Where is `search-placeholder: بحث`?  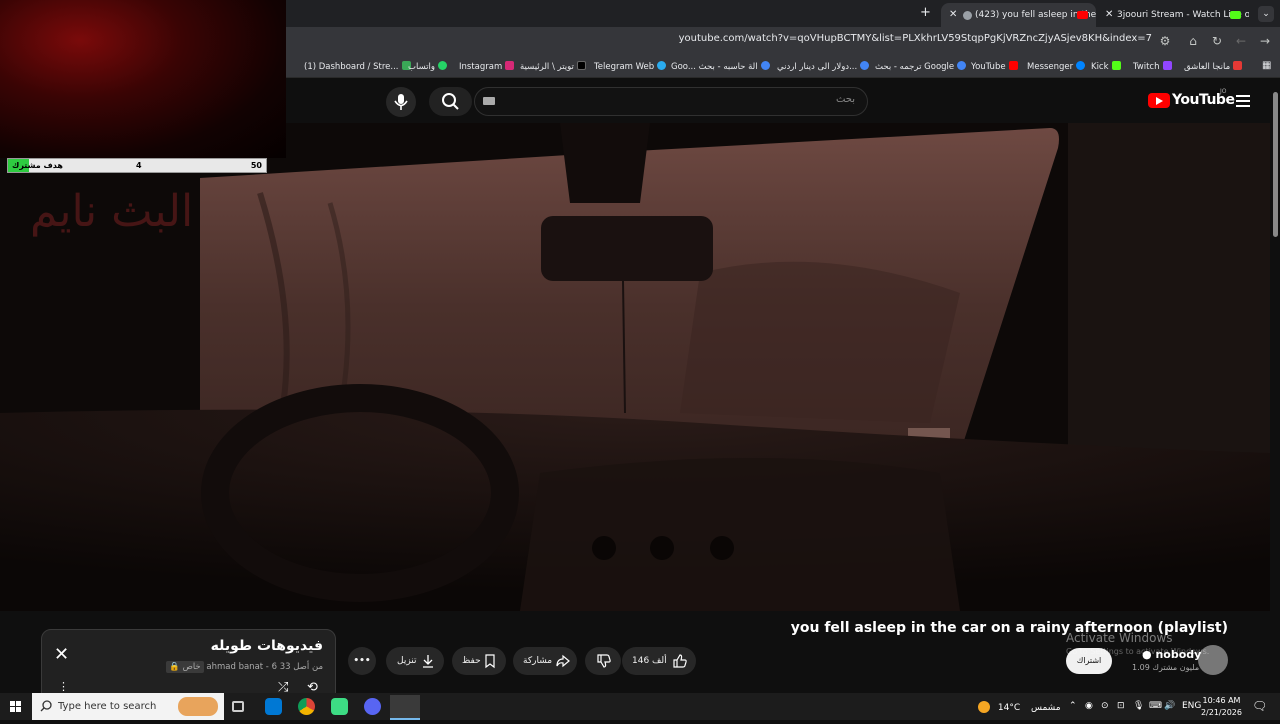
search-placeholder: بحث is located at coordinates (845, 99).